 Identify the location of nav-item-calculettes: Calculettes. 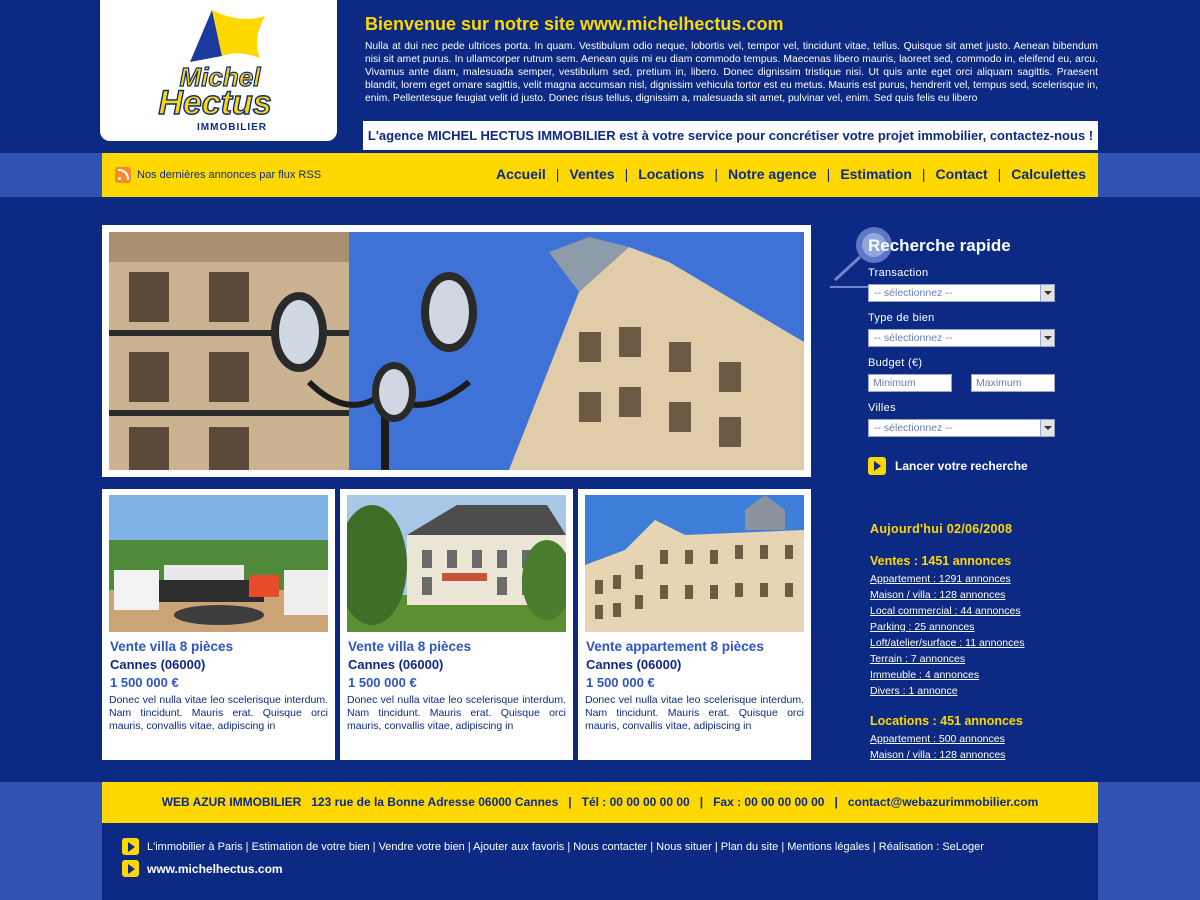
(1043, 174).